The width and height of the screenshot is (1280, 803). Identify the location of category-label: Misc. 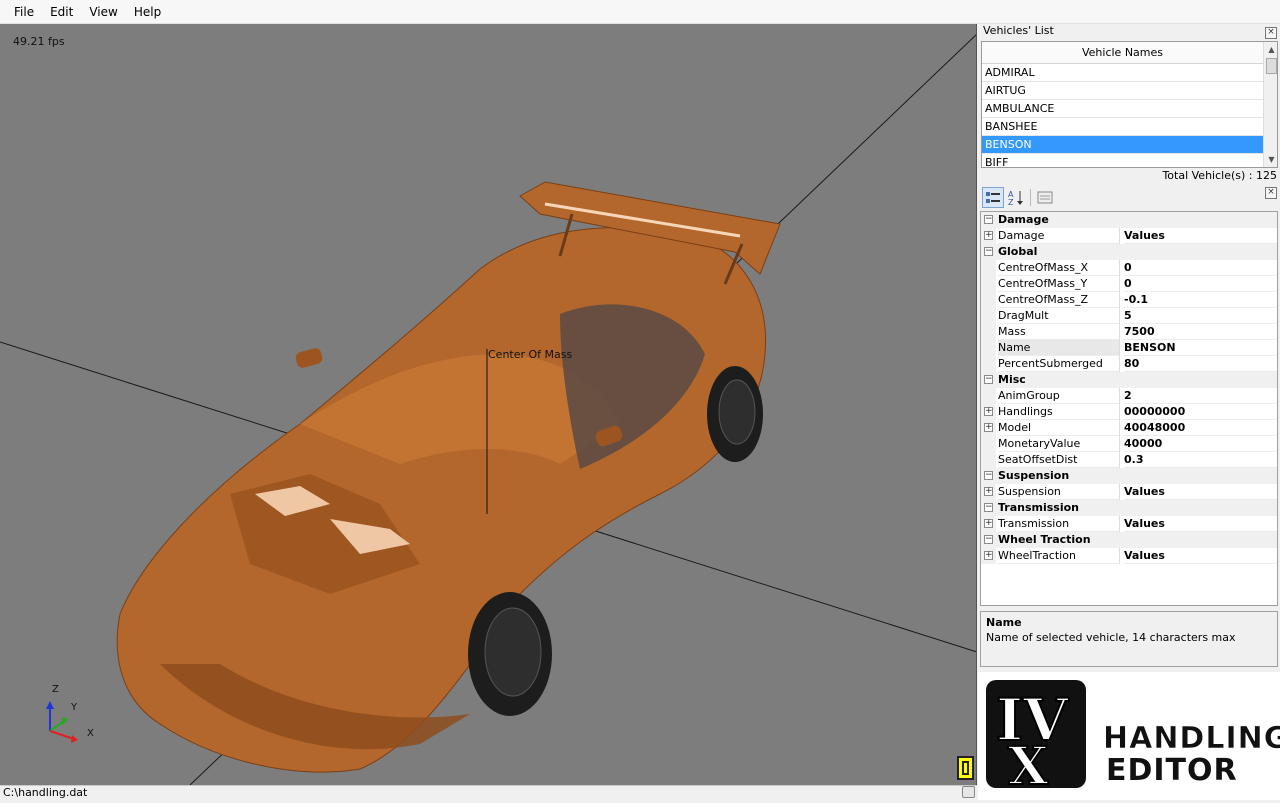
(1012, 379).